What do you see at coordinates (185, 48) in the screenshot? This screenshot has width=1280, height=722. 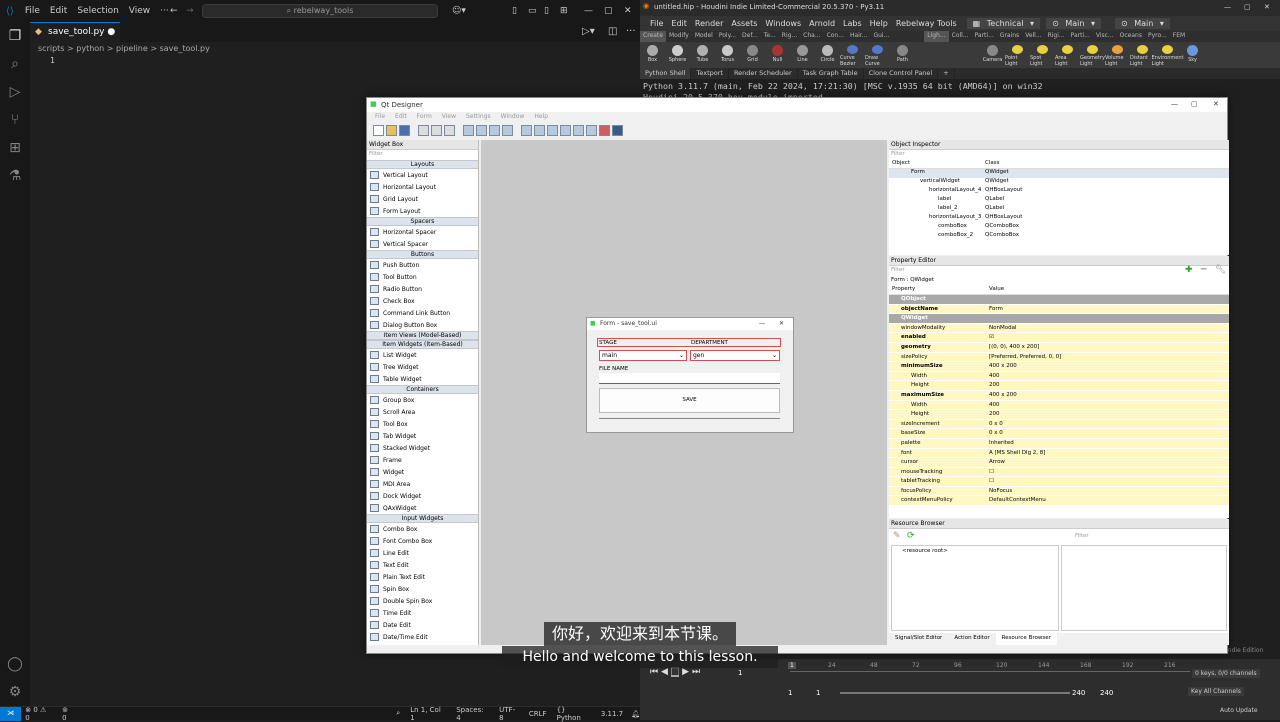 I see `breadcrumb-file: save_tool.py` at bounding box center [185, 48].